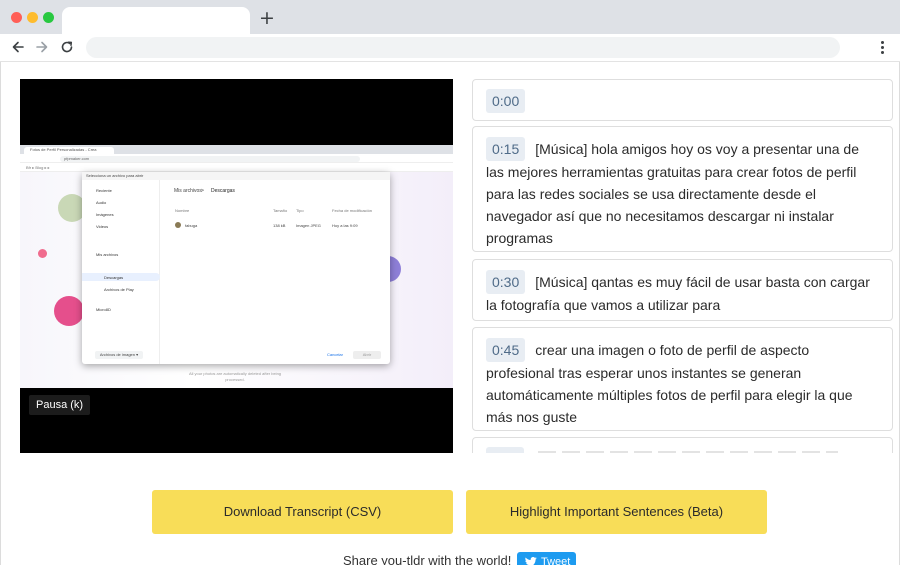  I want to click on maximize-window-dot, so click(48, 17).